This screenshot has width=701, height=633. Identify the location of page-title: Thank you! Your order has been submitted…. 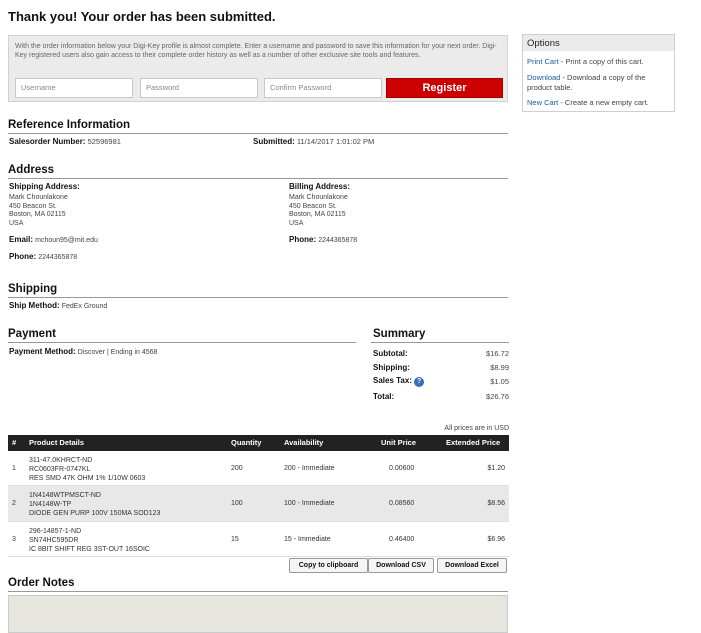
(142, 16).